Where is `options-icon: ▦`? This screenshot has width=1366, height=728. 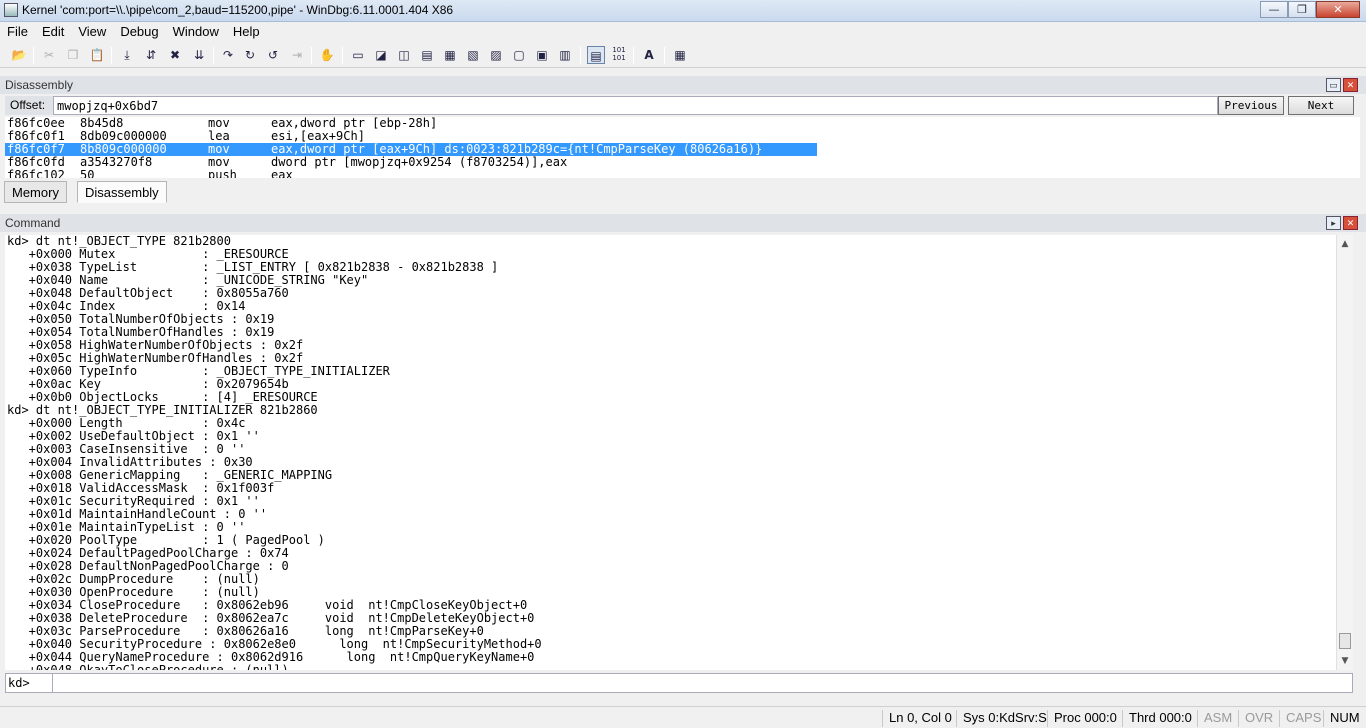 options-icon: ▦ is located at coordinates (680, 55).